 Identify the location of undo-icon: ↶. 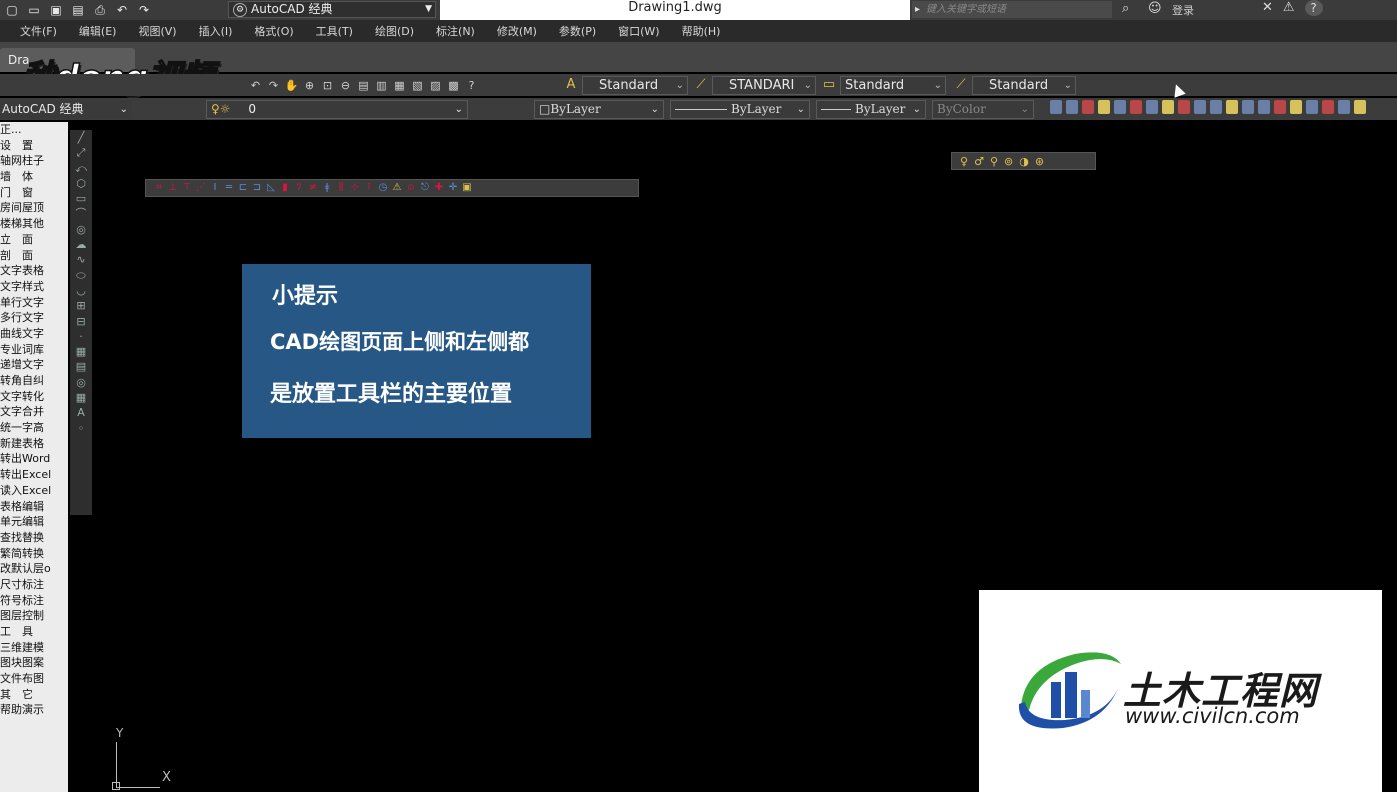
(255, 85).